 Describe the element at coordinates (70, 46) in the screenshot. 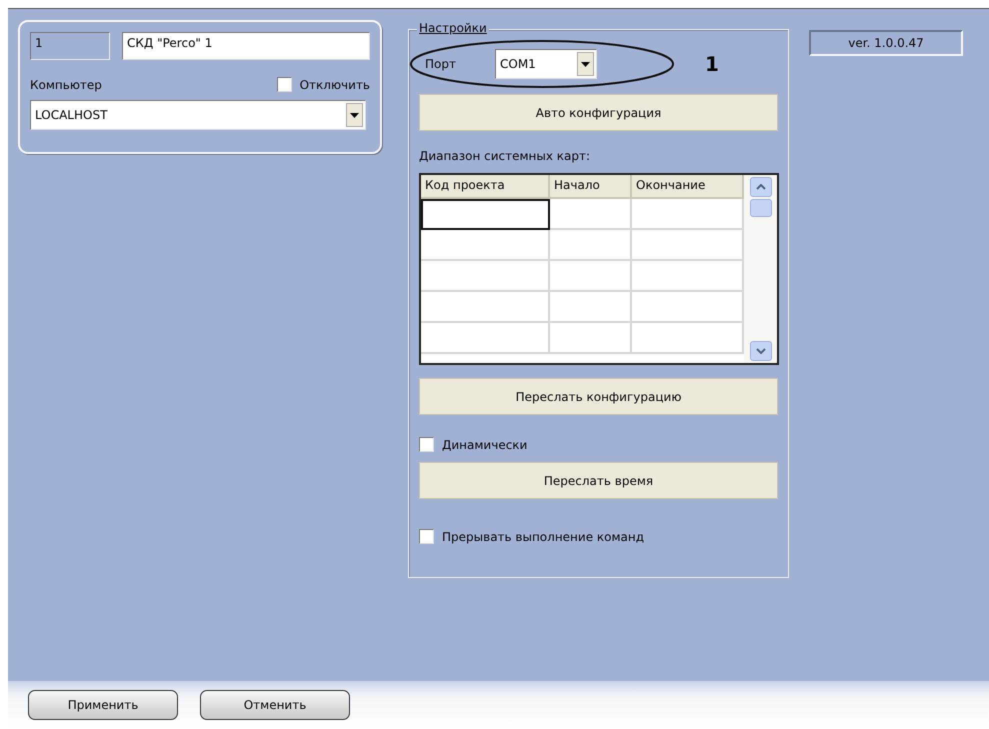

I see `id-field: 1` at that location.